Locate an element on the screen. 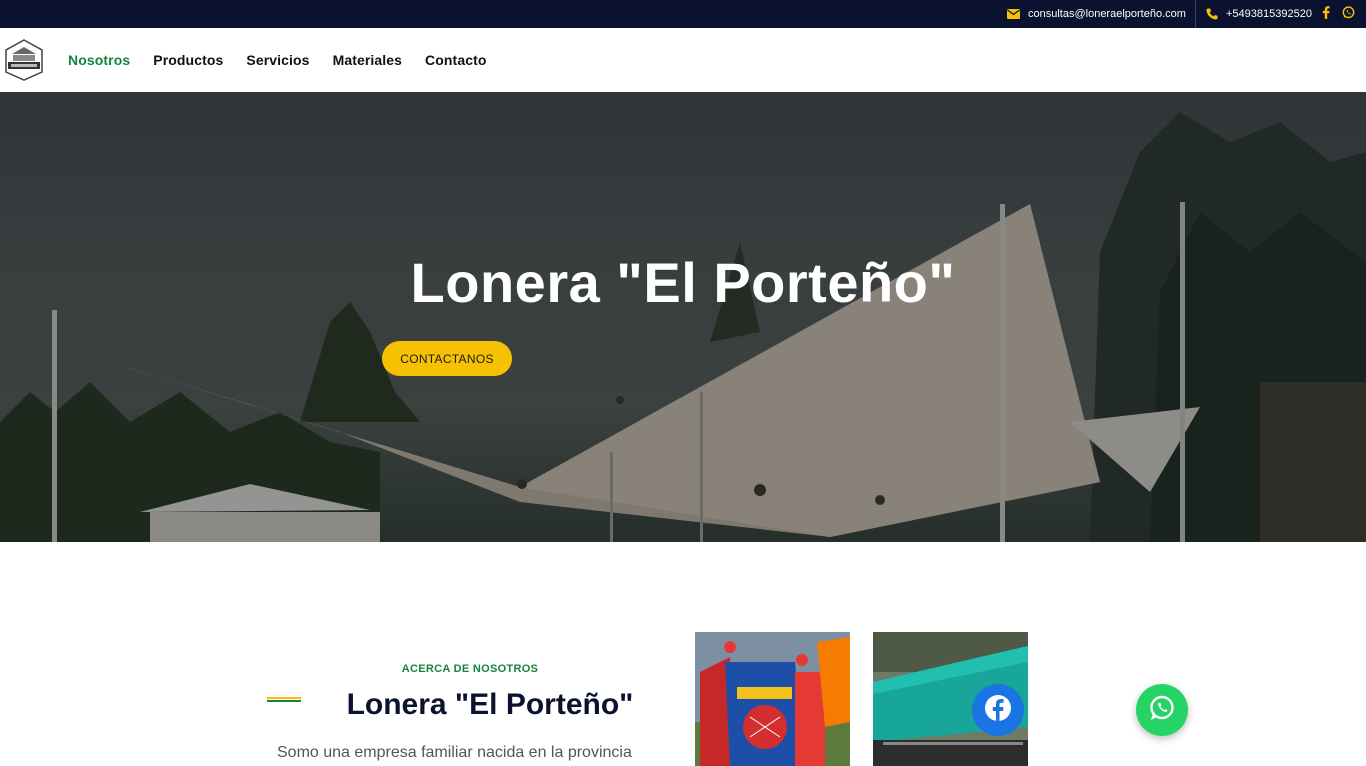  whatsapp-link is located at coordinates (1348, 14).